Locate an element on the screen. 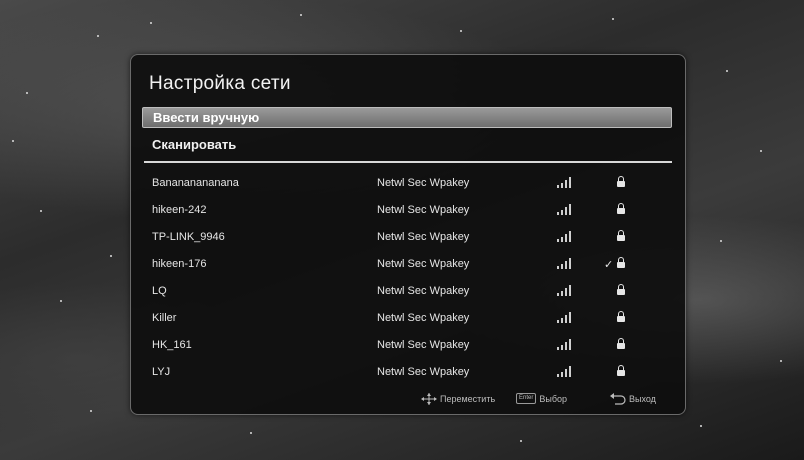 The height and width of the screenshot is (460, 804). exit-hint-label: Выход is located at coordinates (642, 399).